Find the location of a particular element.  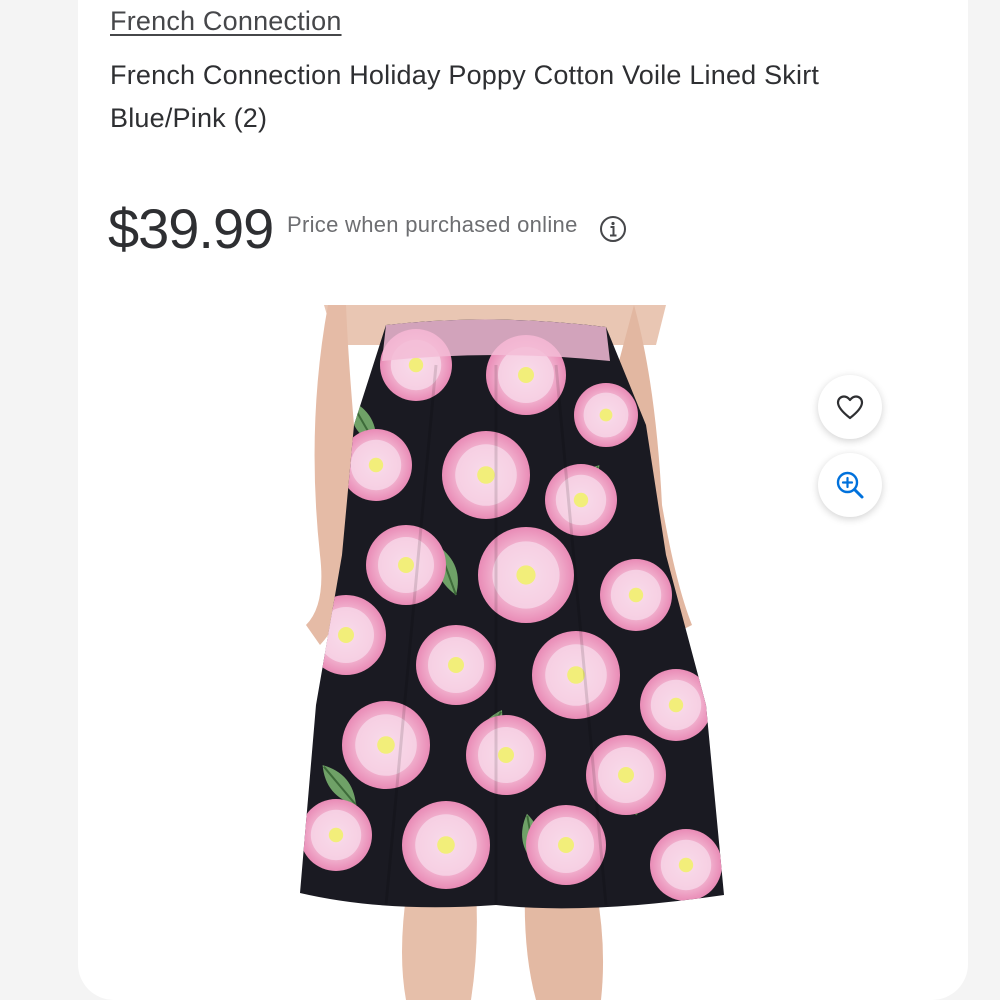

zoom-in-icon is located at coordinates (850, 485).